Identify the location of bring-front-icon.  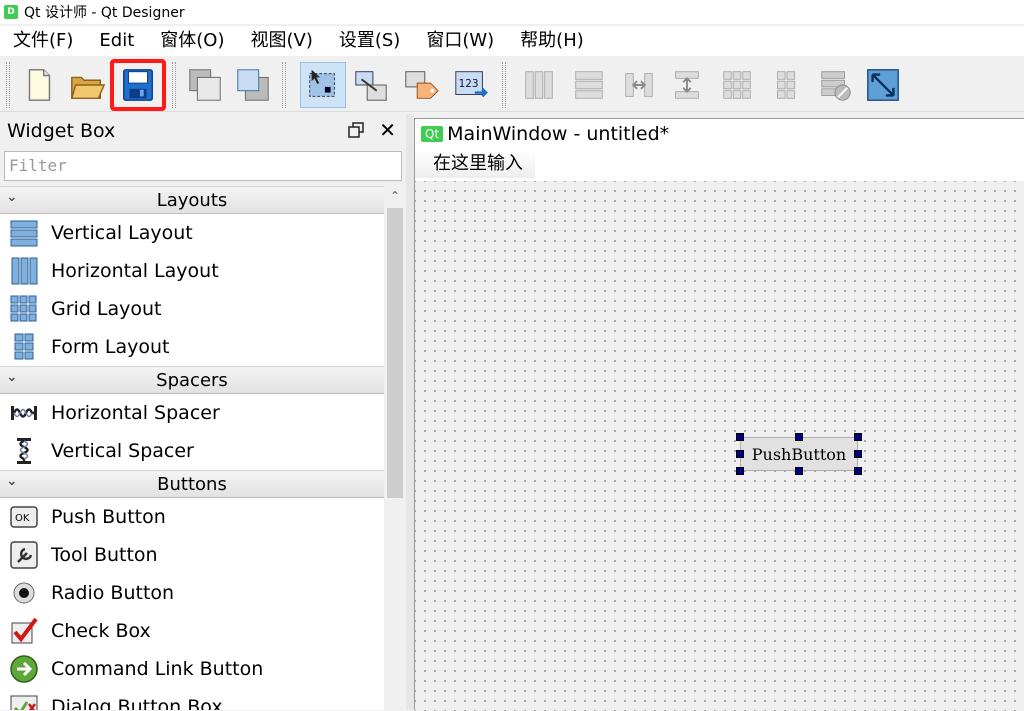
(253, 85).